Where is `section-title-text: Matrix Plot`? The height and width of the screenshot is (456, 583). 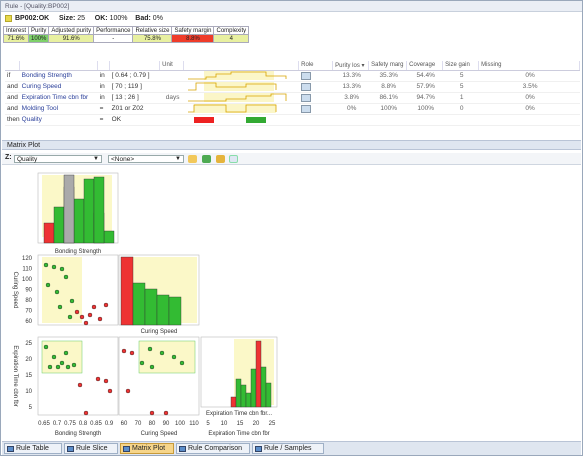
section-title-text: Matrix Plot is located at coordinates (24, 145).